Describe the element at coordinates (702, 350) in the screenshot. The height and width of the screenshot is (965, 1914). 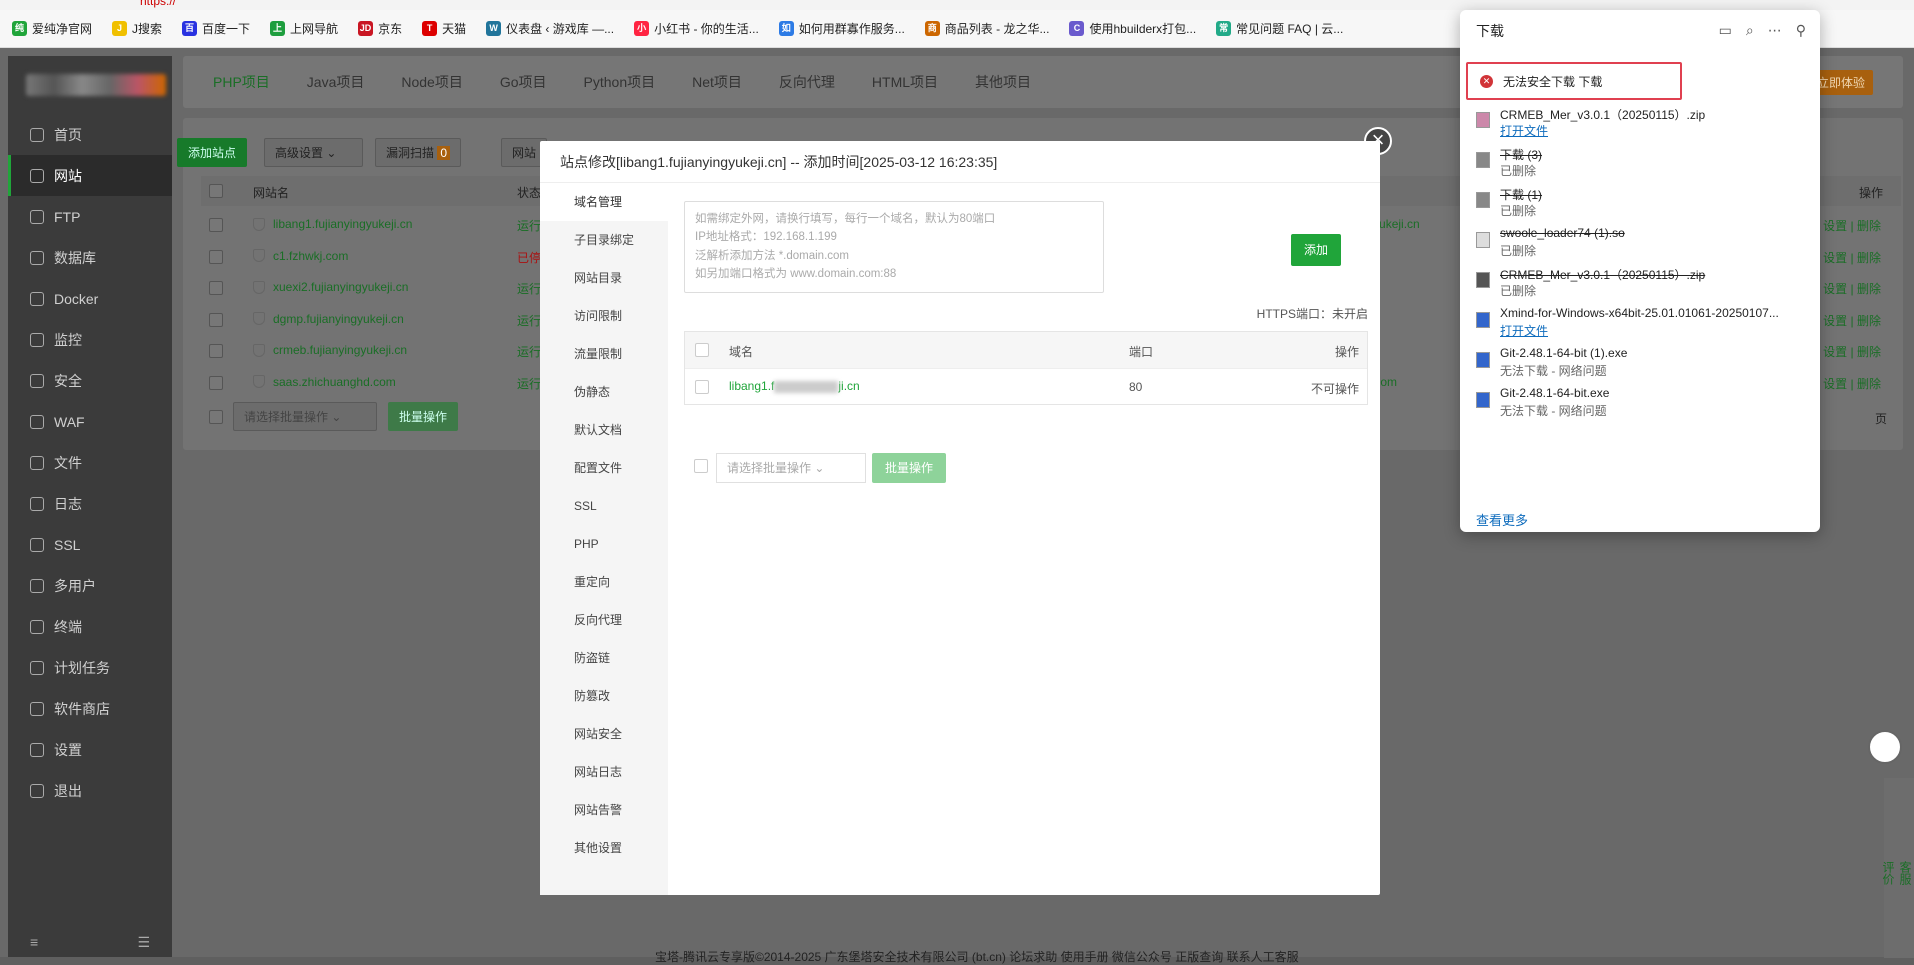
I see `domain-select-all-checkbox` at that location.